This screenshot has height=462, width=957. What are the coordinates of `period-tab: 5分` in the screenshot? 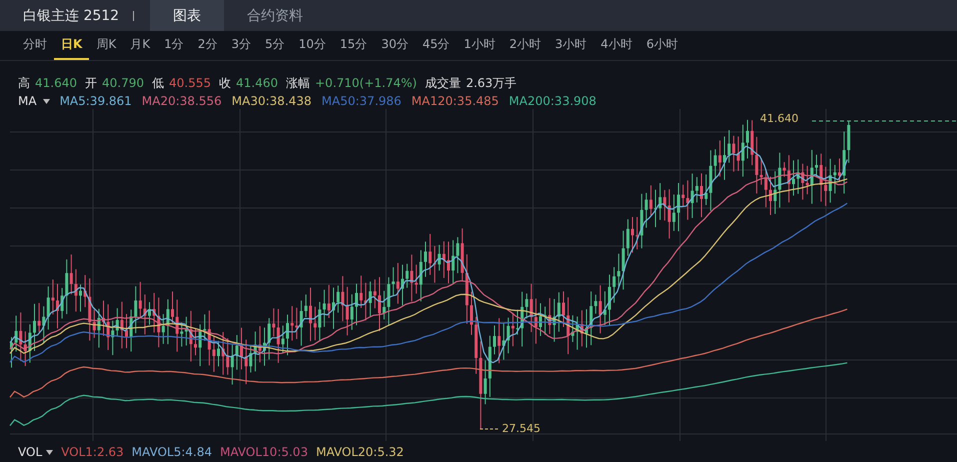 It's located at (275, 45).